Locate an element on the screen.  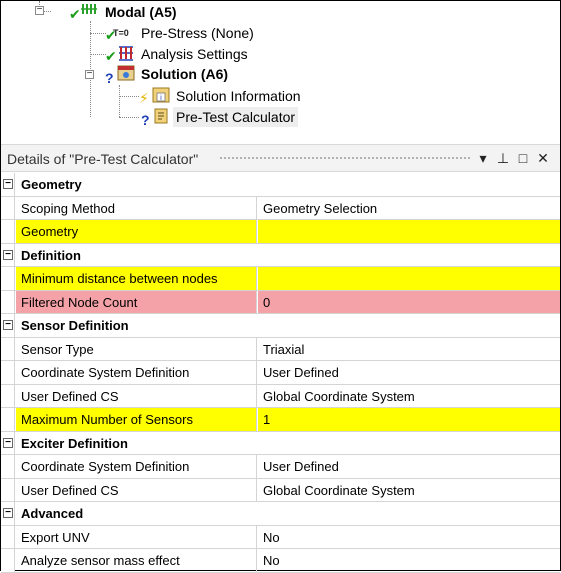
prestress-icon: T=0 is located at coordinates (121, 33).